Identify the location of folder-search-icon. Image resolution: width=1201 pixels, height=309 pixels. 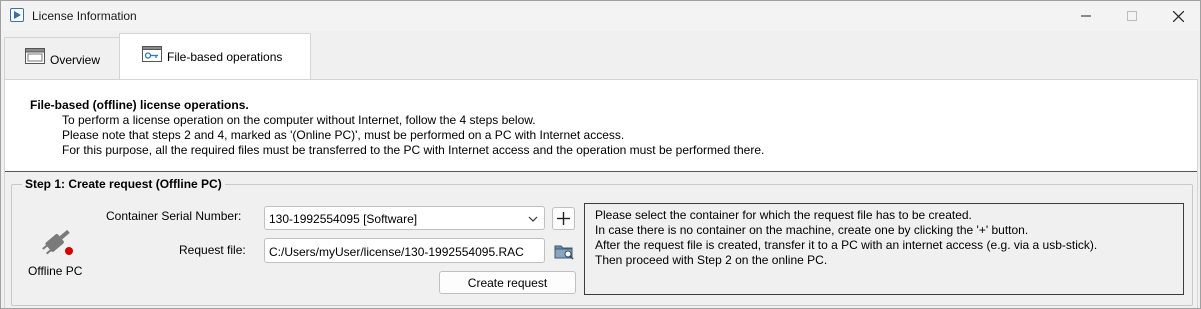
(564, 252).